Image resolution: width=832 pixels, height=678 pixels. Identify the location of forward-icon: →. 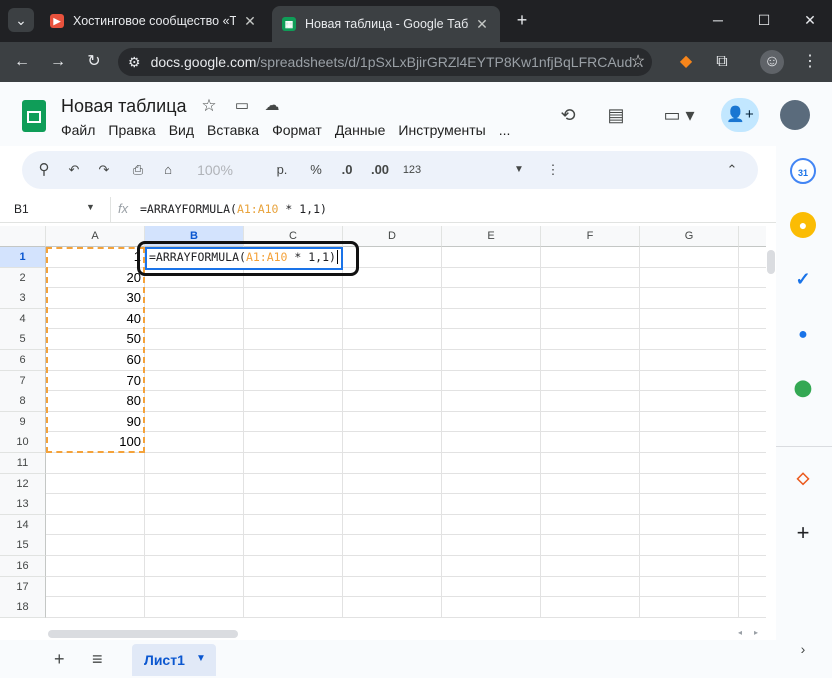
(58, 62).